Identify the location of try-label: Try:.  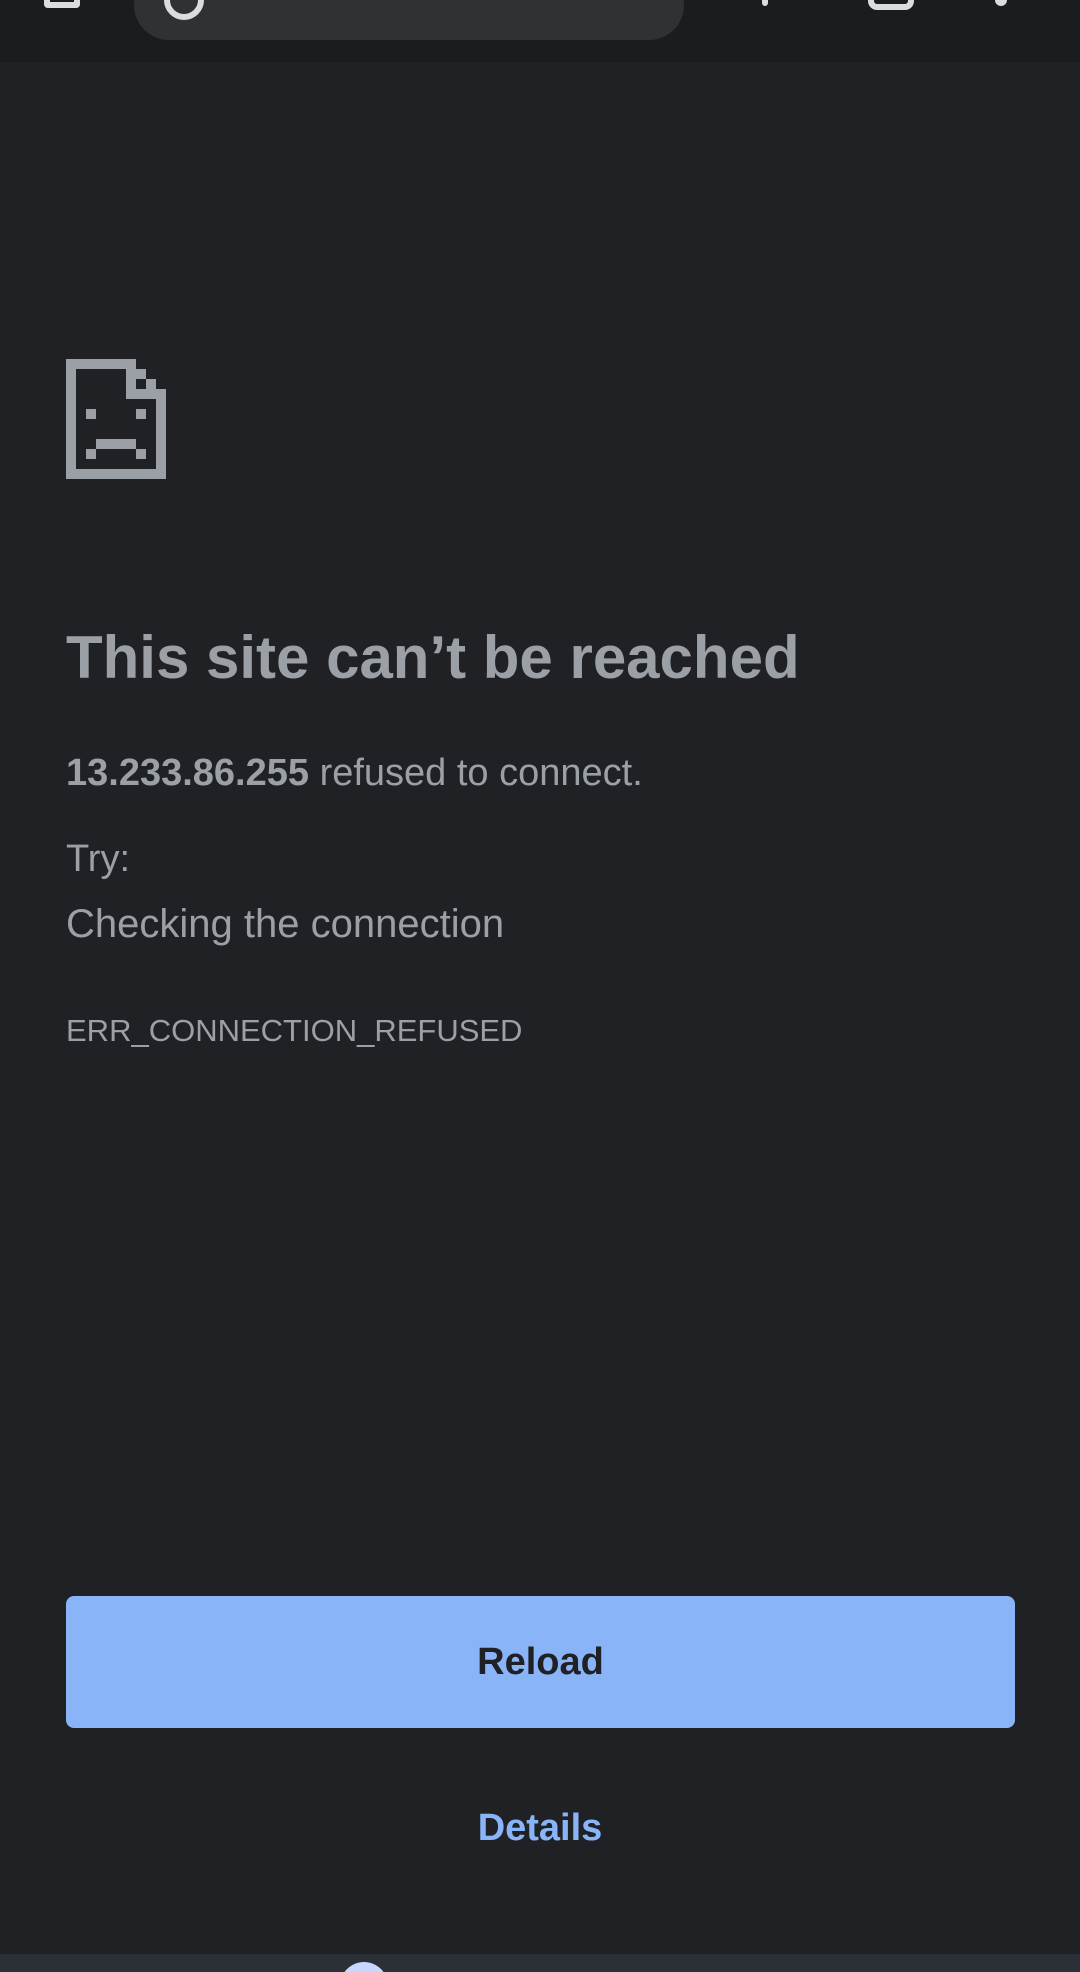
(98, 859).